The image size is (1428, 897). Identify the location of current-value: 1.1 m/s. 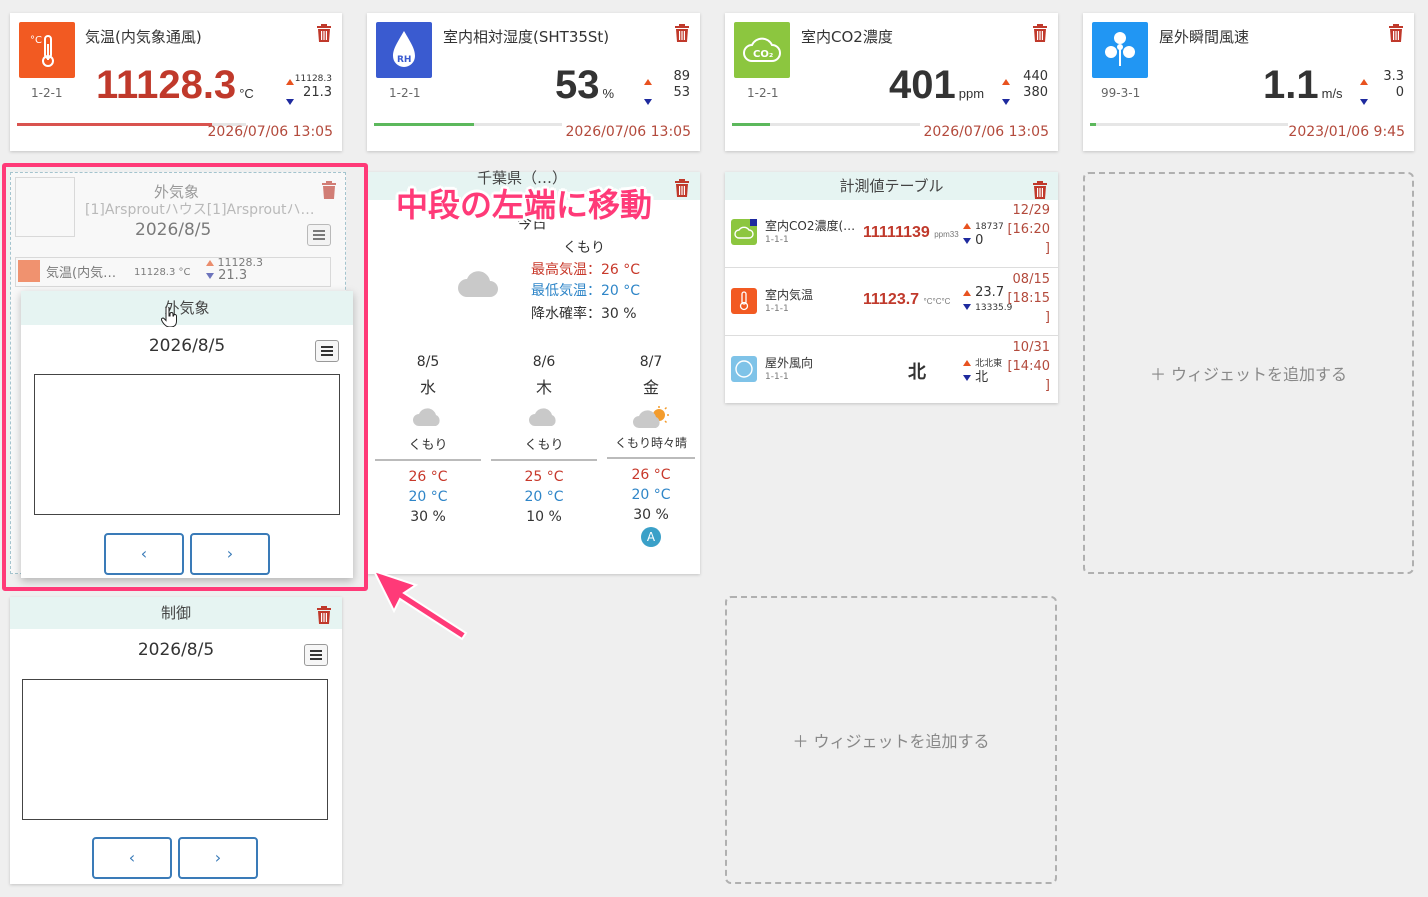
(1303, 85).